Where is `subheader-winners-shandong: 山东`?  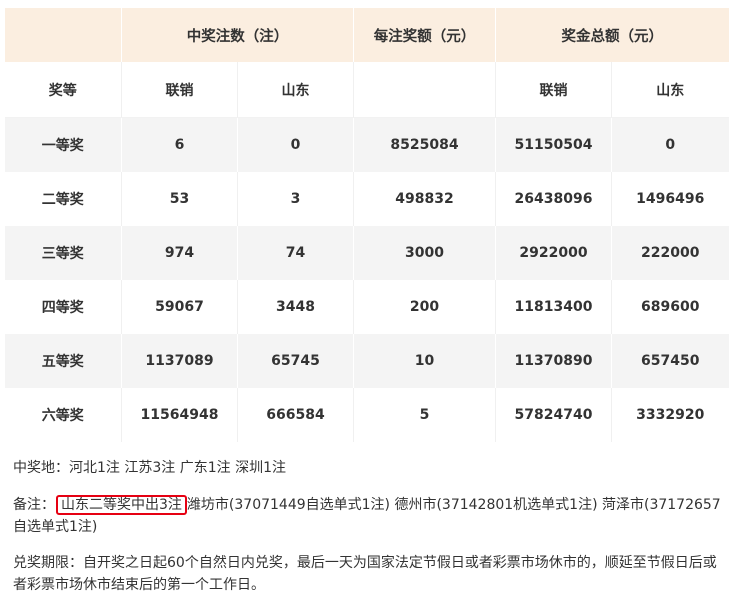 subheader-winners-shandong: 山东 is located at coordinates (295, 90).